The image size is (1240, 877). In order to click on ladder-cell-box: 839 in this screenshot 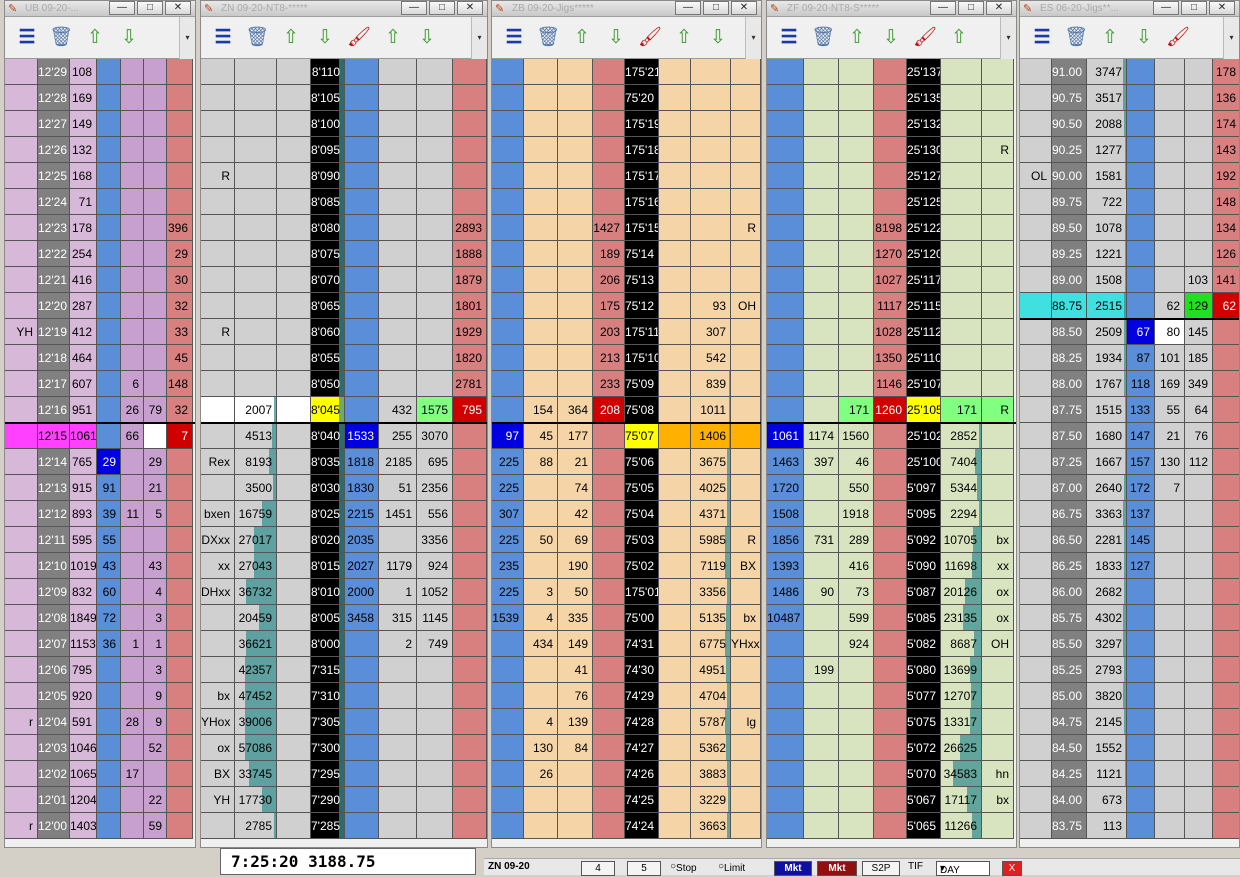, I will do `click(711, 384)`.